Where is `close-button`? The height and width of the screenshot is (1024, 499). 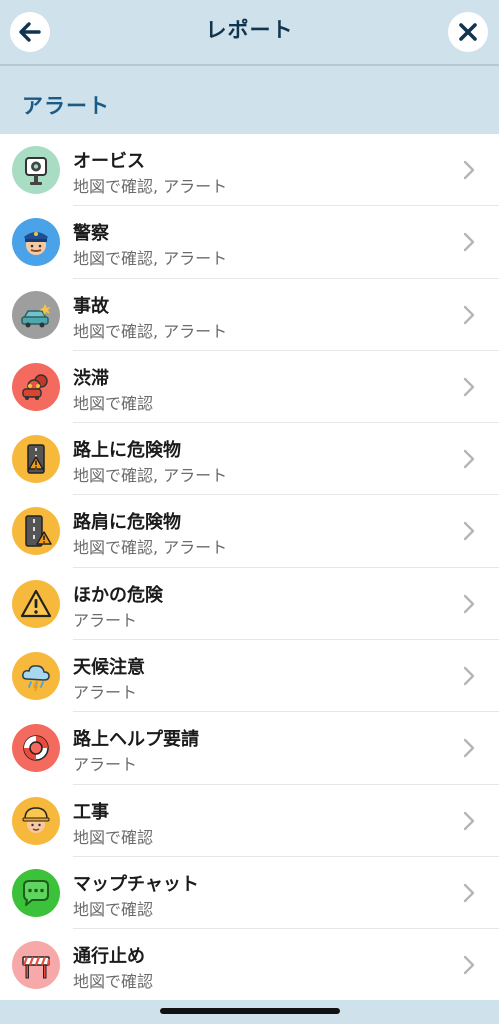 close-button is located at coordinates (468, 32).